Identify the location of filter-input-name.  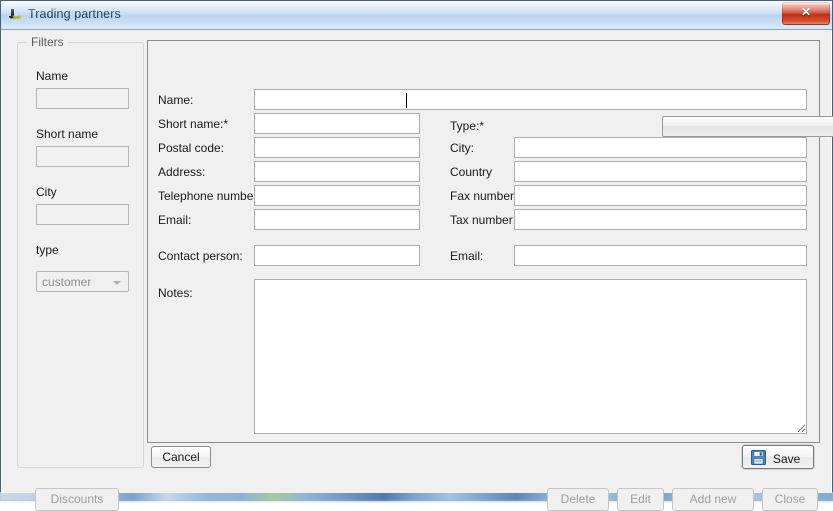
(82, 98).